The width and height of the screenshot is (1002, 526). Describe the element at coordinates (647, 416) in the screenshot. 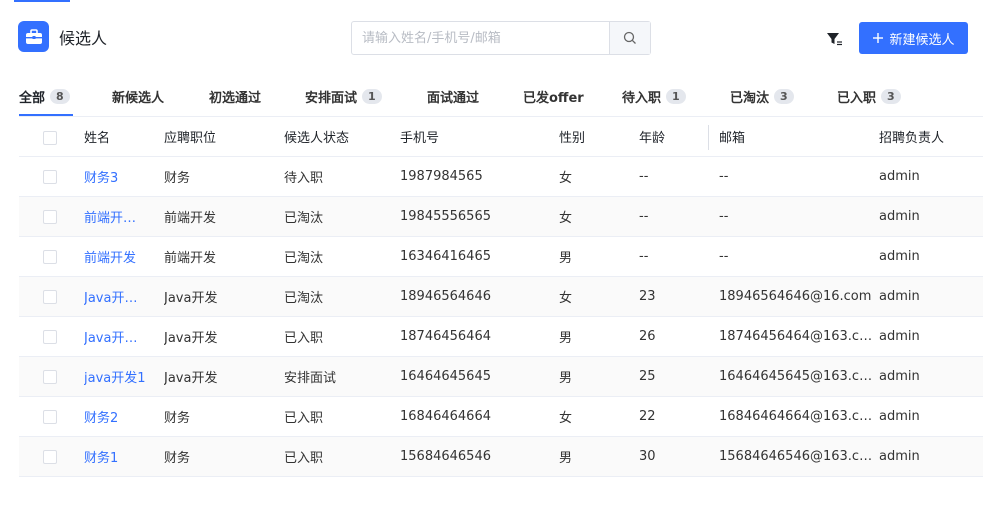

I see `cell-age: 22` at that location.